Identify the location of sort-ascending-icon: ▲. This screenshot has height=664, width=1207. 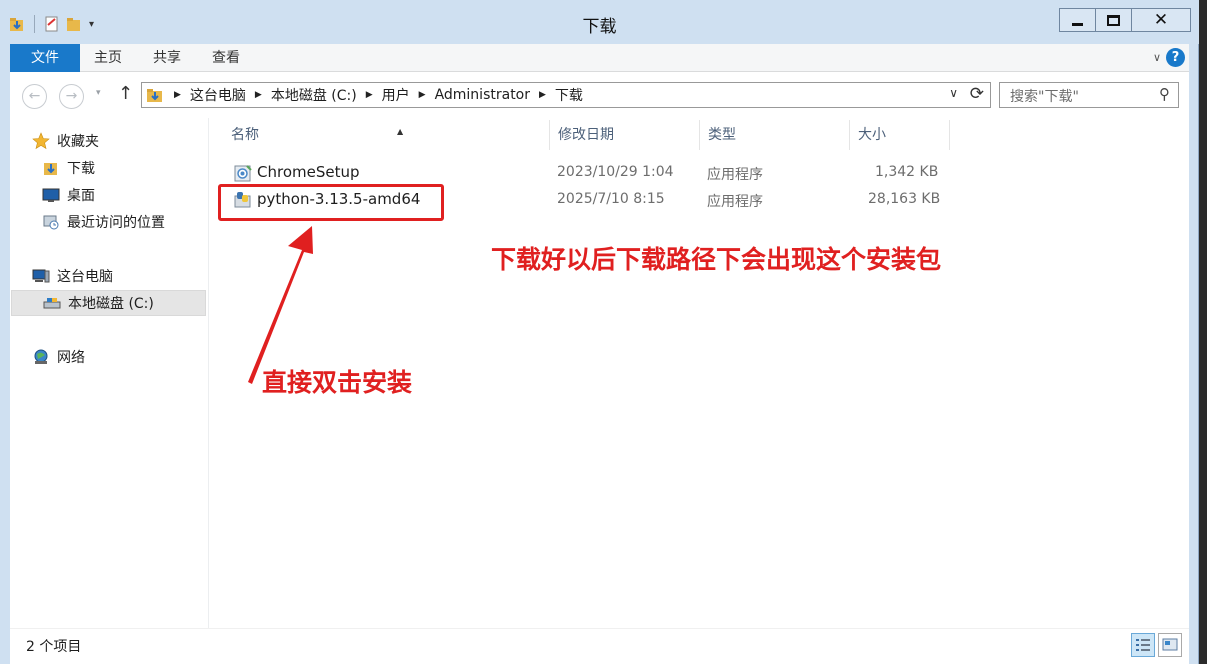
(400, 131).